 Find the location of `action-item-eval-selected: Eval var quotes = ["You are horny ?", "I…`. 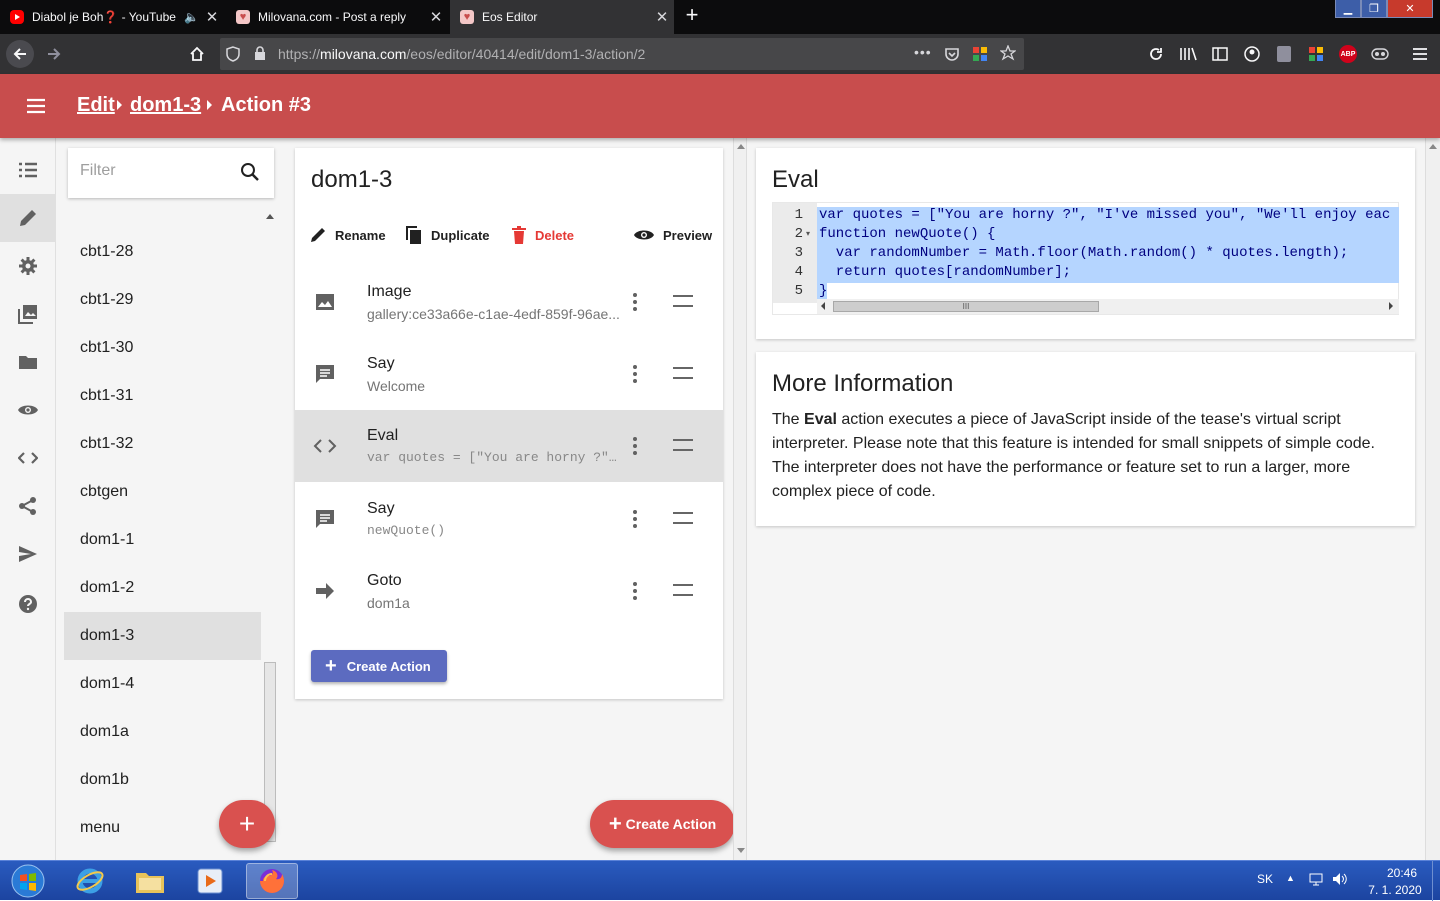

action-item-eval-selected: Eval var quotes = ["You are horny ?", "I… is located at coordinates (509, 446).